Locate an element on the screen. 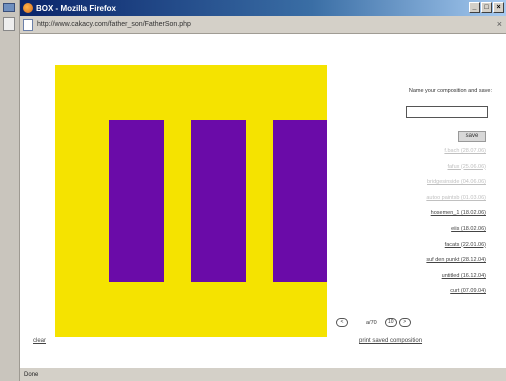 This screenshot has width=506, height=381. name-label: Name your composition and save: is located at coordinates (450, 91).